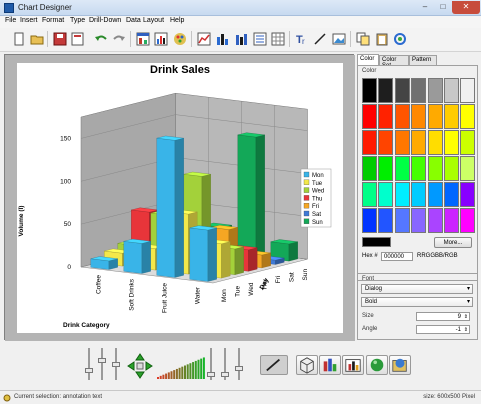 Image resolution: width=481 pixels, height=404 pixels. What do you see at coordinates (204, 39) in the screenshot?
I see `line-chart-icon` at bounding box center [204, 39].